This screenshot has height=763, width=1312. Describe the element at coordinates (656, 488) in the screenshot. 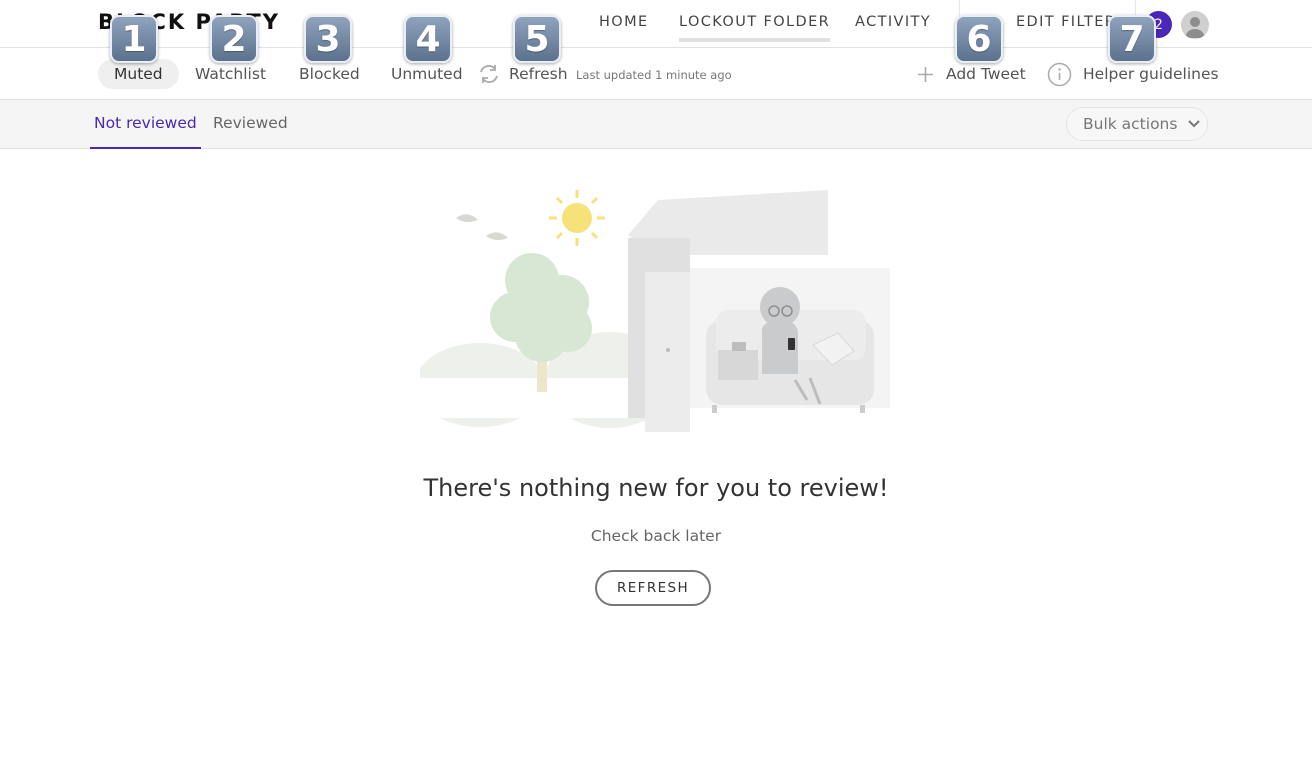

I see `empty-state-title: There's nothing new for you to review!` at that location.